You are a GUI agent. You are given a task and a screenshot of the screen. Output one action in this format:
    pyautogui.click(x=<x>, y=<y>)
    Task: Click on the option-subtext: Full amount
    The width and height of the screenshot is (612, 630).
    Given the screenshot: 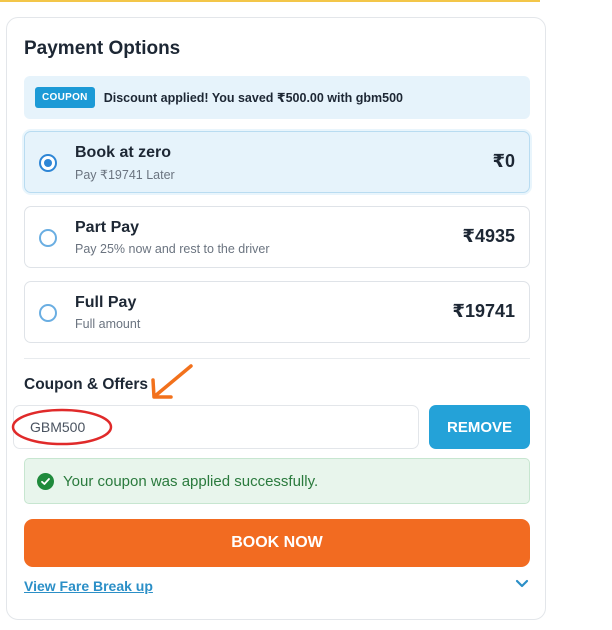 What is the action you would take?
    pyautogui.click(x=108, y=324)
    